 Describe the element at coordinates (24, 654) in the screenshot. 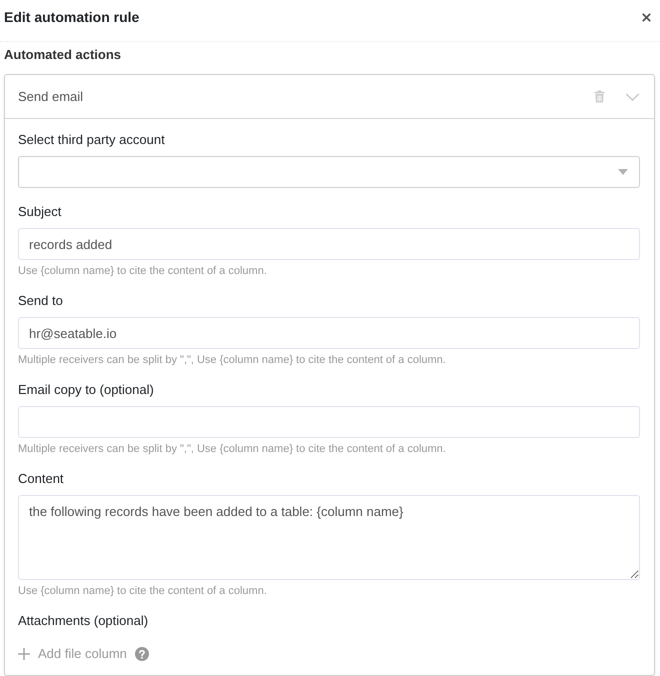

I see `plus-icon` at that location.